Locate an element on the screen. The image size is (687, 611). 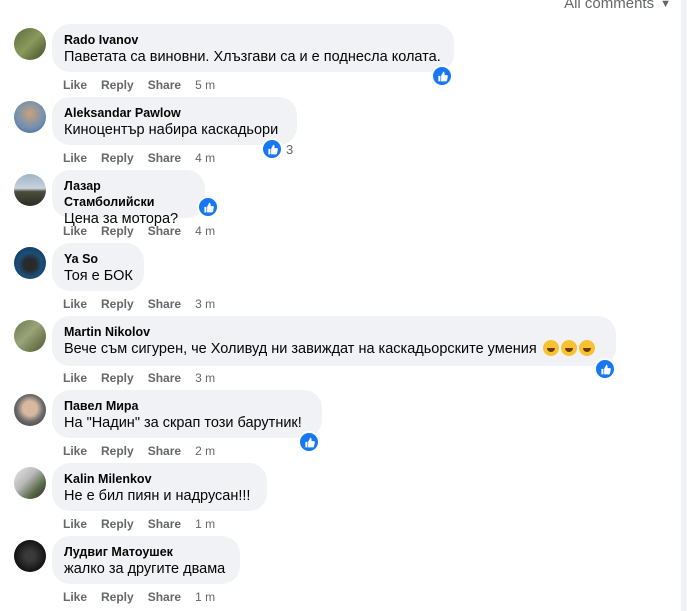
reaction-summary: 3 is located at coordinates (277, 149).